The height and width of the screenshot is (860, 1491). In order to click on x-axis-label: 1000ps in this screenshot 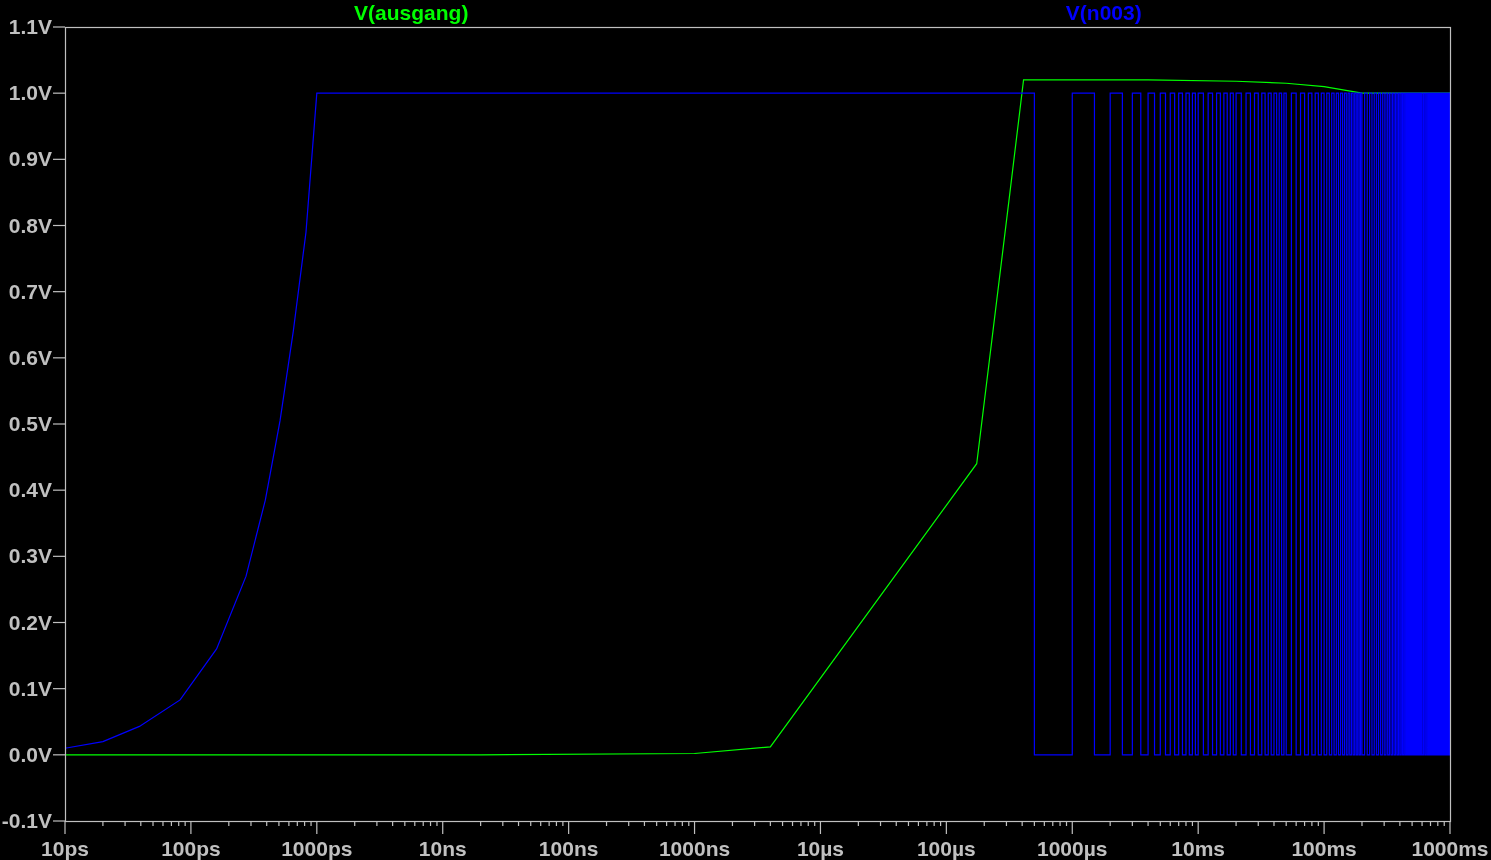, I will do `click(317, 848)`.